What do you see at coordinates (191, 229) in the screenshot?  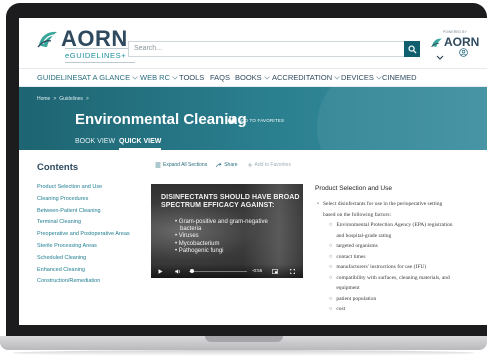 I see `video-bullet-continued: bacteria` at bounding box center [191, 229].